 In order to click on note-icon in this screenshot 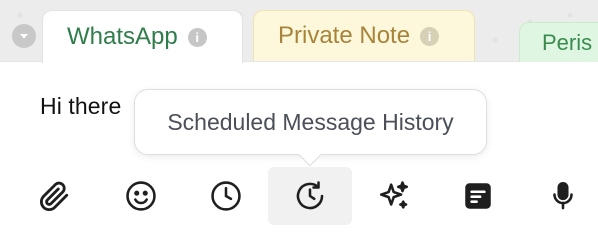, I will do `click(478, 196)`.